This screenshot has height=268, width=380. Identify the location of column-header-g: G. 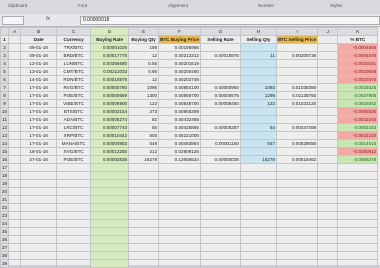
(220, 31).